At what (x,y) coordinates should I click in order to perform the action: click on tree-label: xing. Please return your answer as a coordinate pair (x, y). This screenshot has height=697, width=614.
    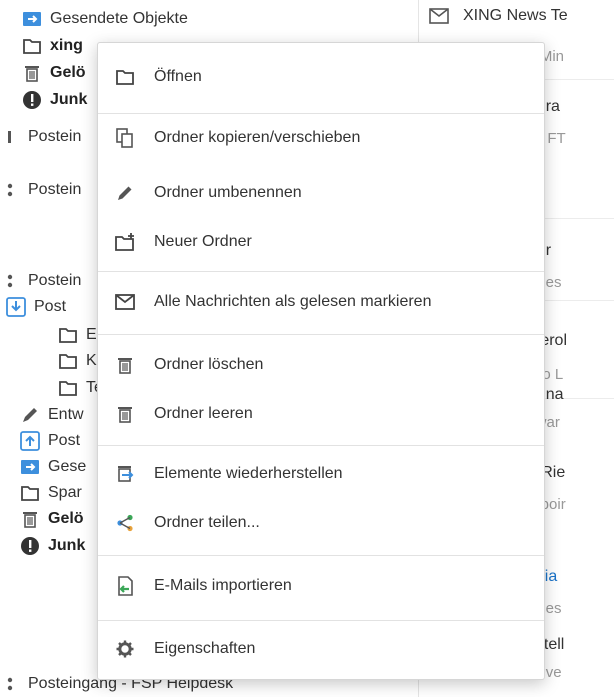
    Looking at the image, I should click on (66, 45).